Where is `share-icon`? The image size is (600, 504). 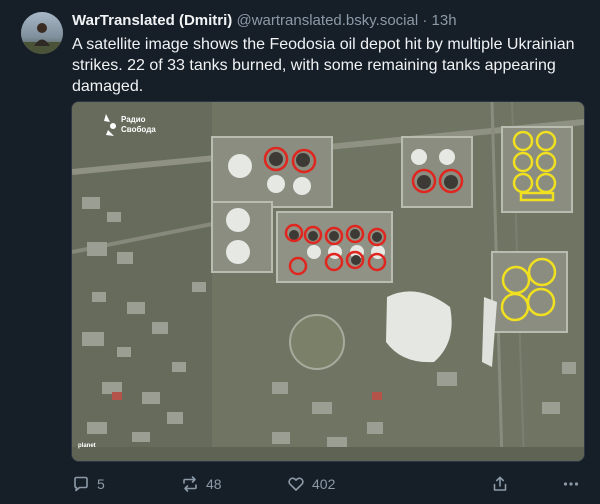
share-icon is located at coordinates (500, 483).